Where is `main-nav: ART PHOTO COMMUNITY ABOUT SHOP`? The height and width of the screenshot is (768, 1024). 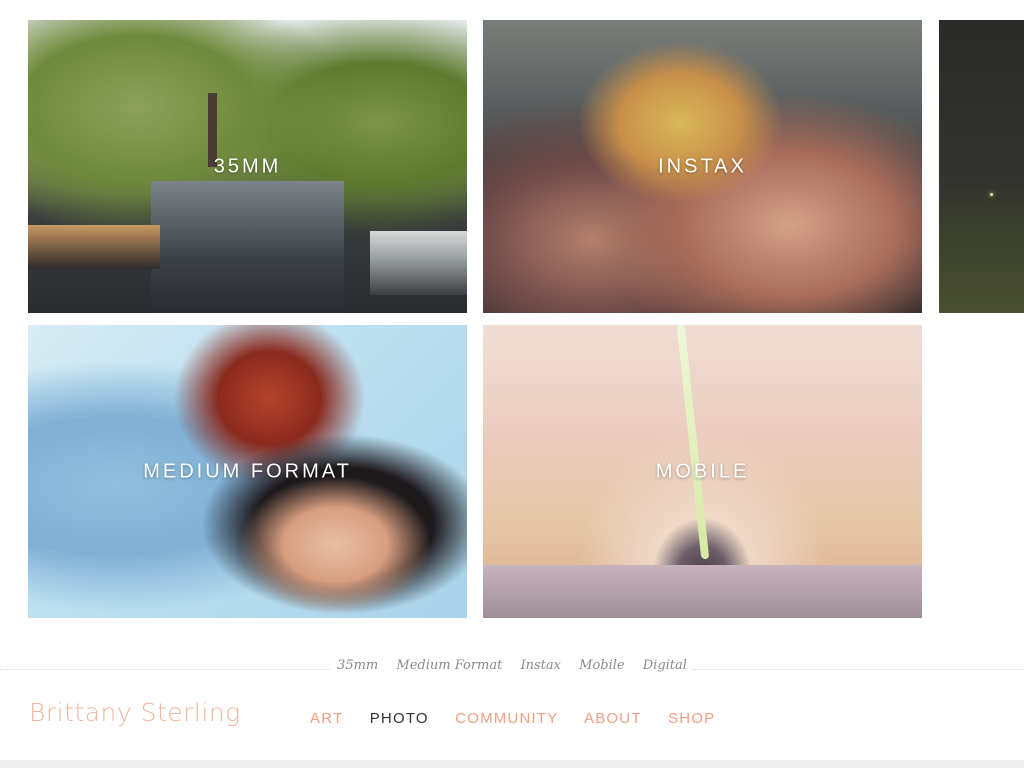 main-nav: ART PHOTO COMMUNITY ABOUT SHOP is located at coordinates (523, 718).